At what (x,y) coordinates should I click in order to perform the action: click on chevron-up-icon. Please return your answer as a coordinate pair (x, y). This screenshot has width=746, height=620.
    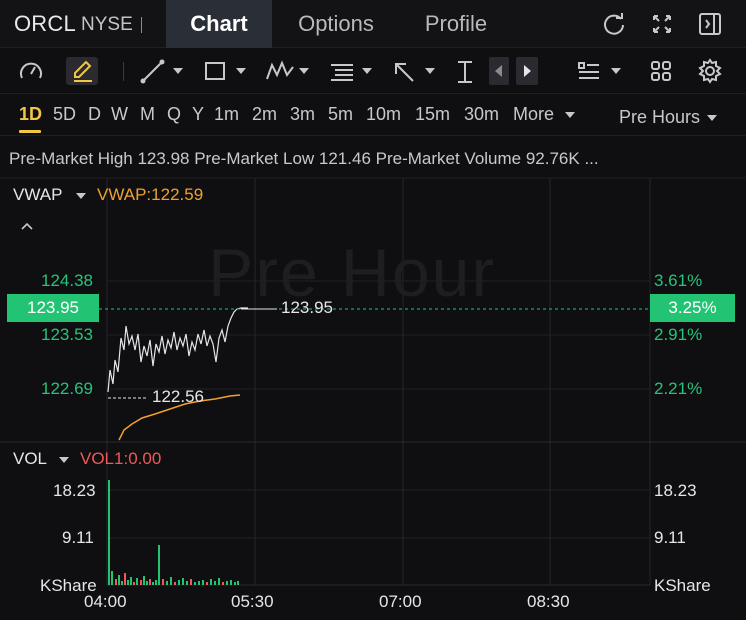
    Looking at the image, I should click on (27, 227).